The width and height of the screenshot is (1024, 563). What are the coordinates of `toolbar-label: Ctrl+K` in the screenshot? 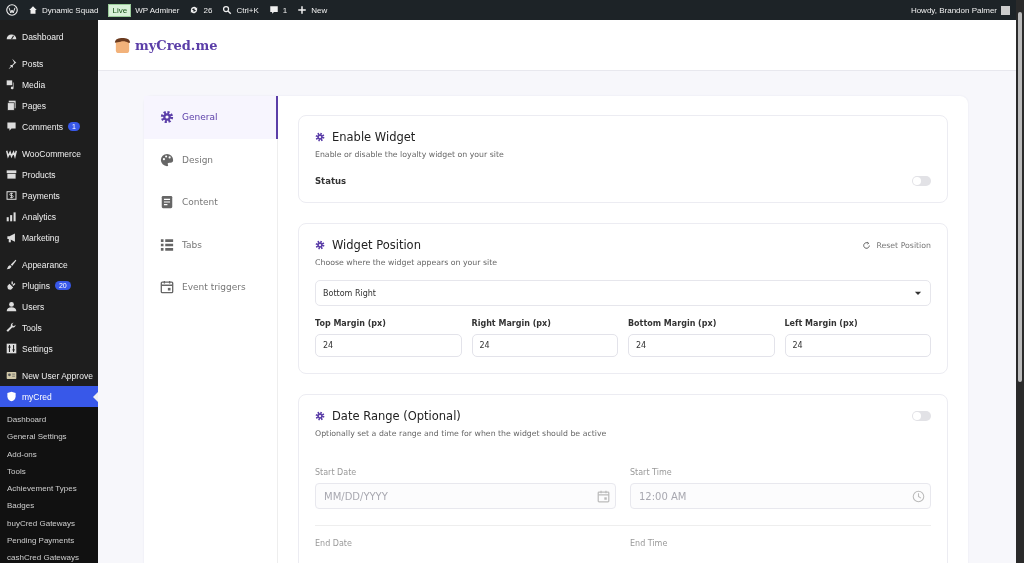 It's located at (247, 10).